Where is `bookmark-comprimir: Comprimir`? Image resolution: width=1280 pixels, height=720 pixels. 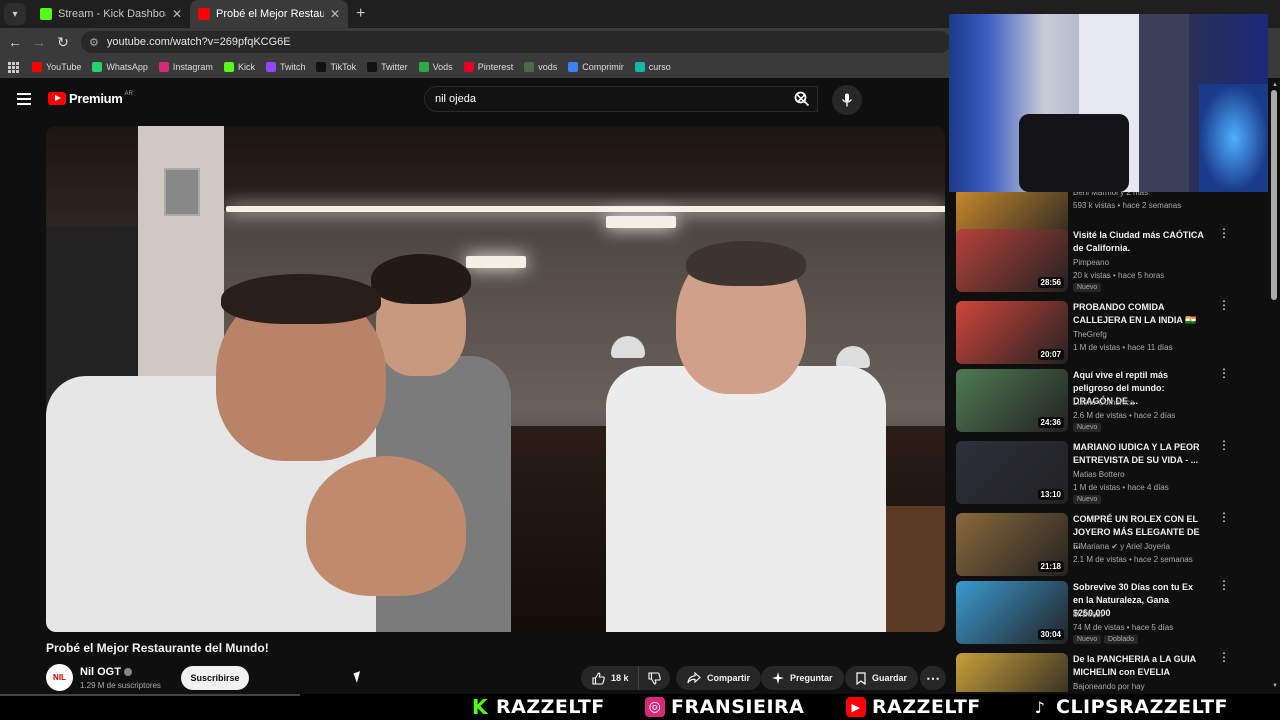 bookmark-comprimir: Comprimir is located at coordinates (596, 67).